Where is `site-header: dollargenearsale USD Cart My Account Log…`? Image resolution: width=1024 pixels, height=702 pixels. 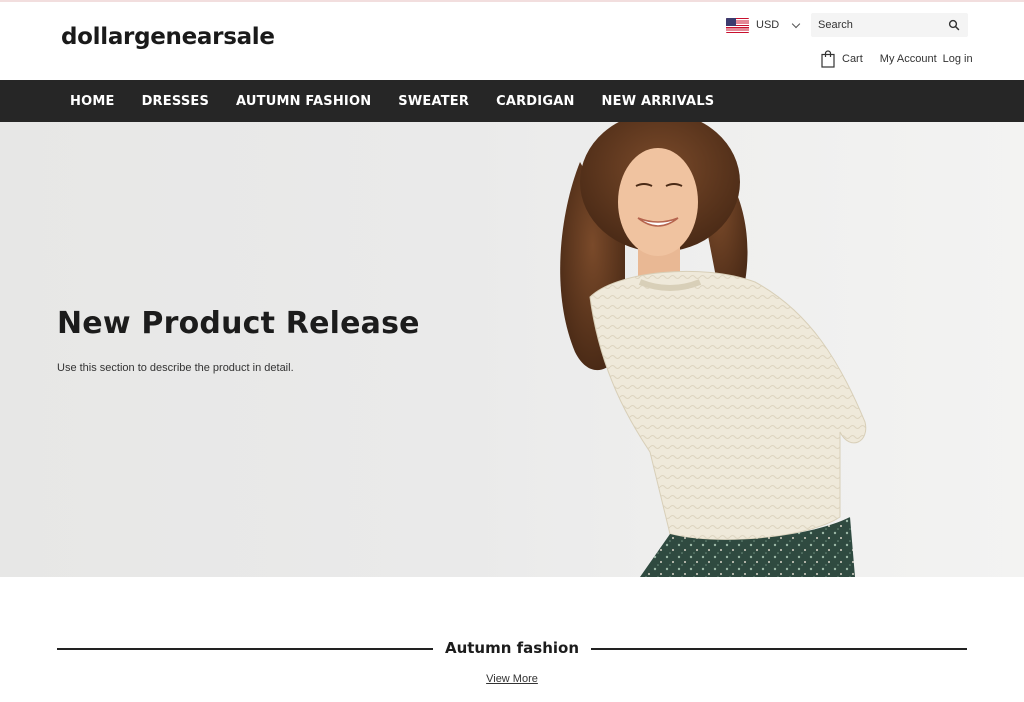
site-header: dollargenearsale USD Cart My Account Log… is located at coordinates (512, 41).